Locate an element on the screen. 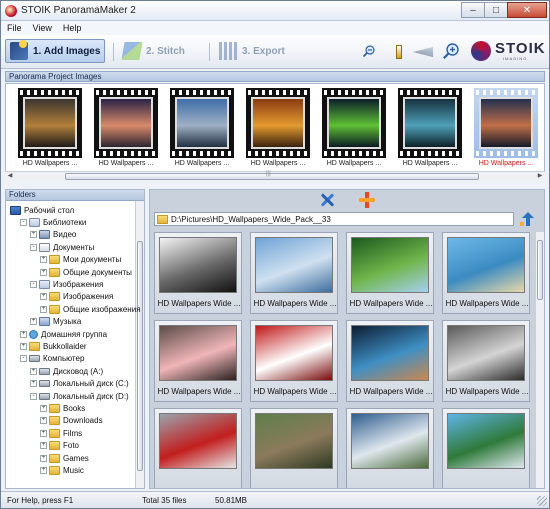  stitch-step-button: 2. Stitch is located at coordinates (153, 51).